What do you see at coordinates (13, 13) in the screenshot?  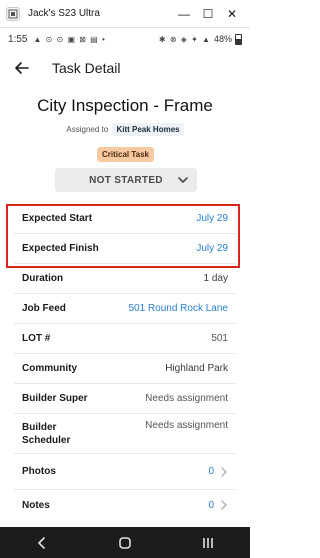 I see `app-icon` at bounding box center [13, 13].